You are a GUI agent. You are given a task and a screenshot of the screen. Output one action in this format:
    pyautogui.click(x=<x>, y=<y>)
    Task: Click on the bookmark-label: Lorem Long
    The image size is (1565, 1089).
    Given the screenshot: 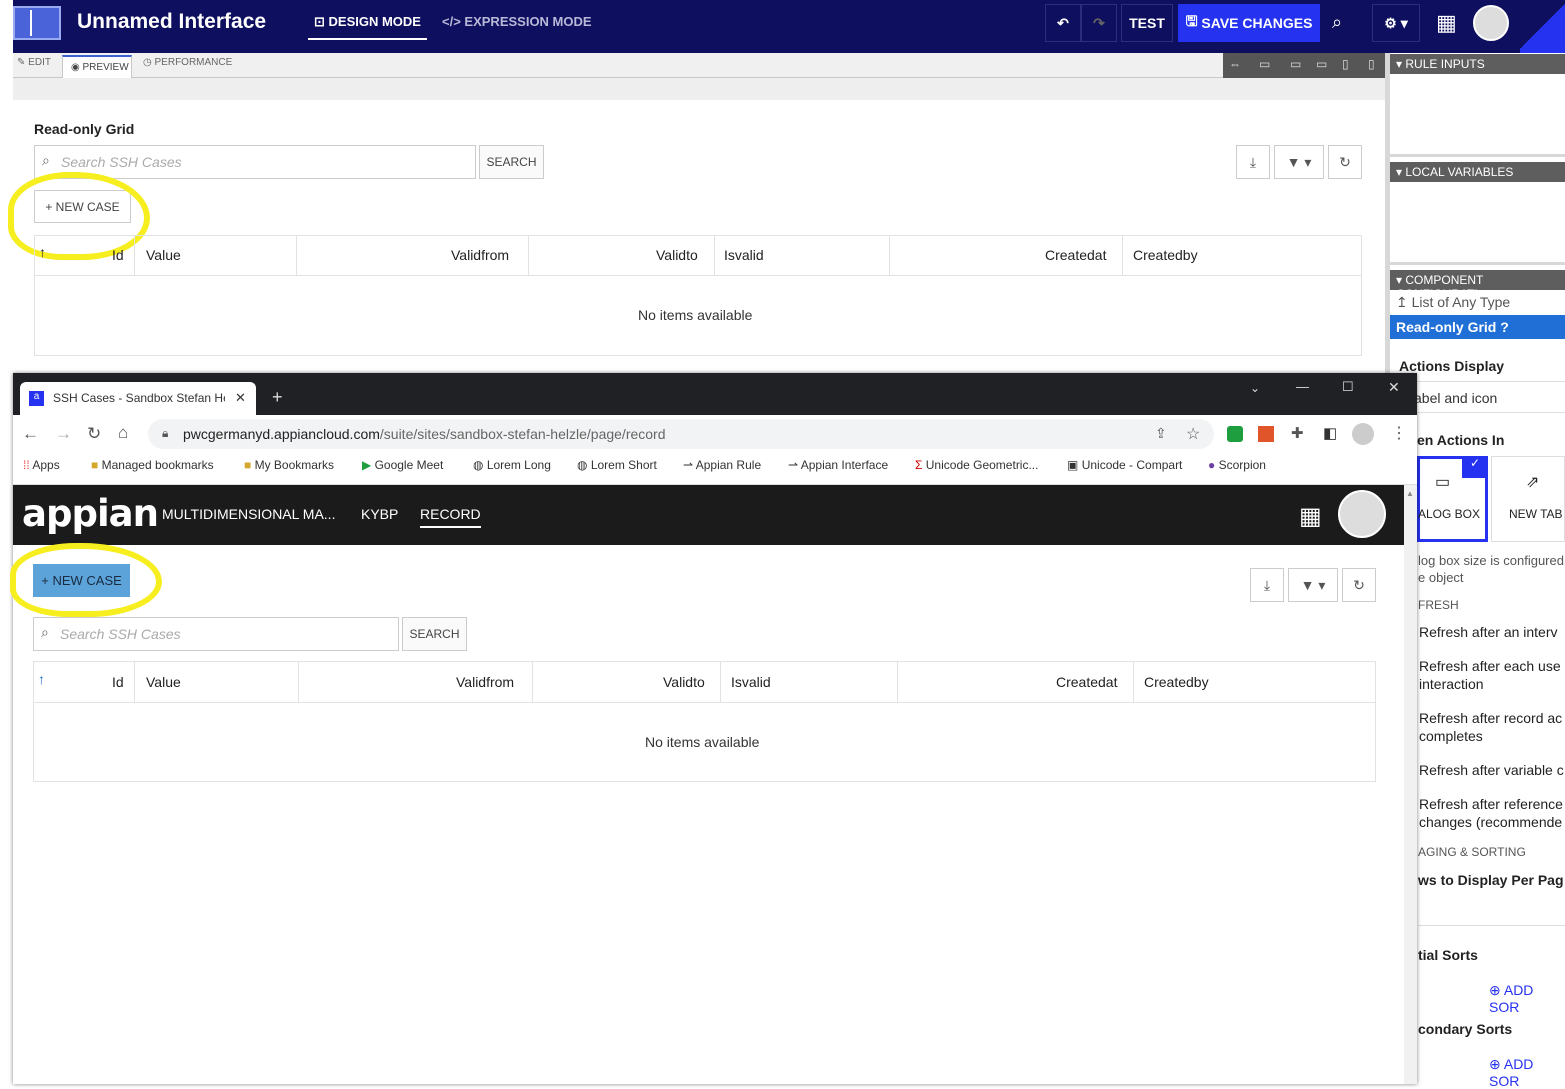 What is the action you would take?
    pyautogui.click(x=518, y=465)
    